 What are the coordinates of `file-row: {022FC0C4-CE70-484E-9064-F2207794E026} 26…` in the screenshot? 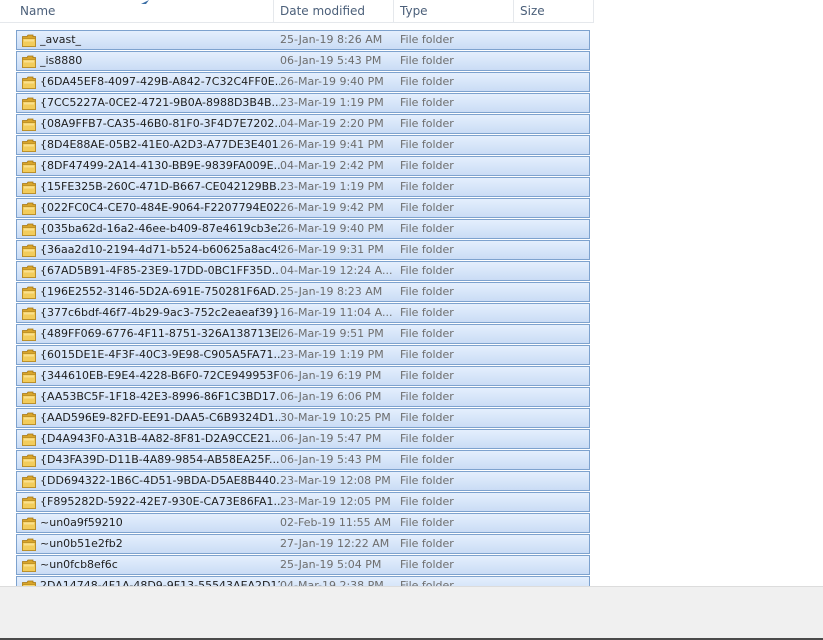 It's located at (303, 208).